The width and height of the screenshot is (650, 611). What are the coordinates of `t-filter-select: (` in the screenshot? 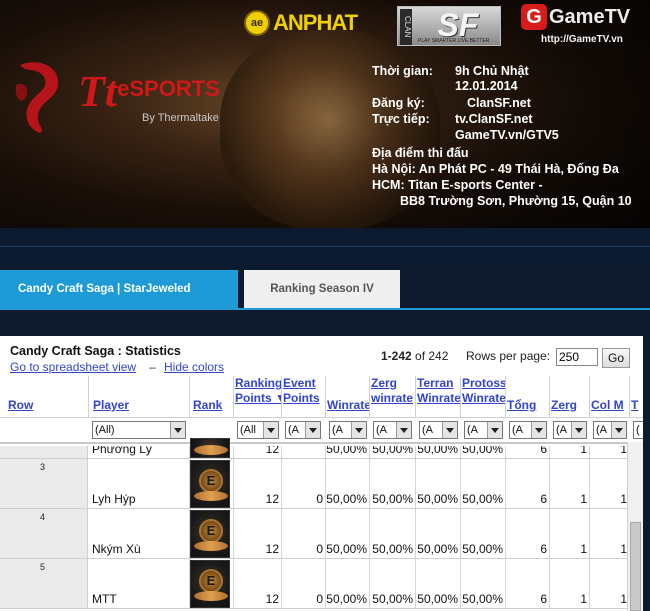 It's located at (638, 430).